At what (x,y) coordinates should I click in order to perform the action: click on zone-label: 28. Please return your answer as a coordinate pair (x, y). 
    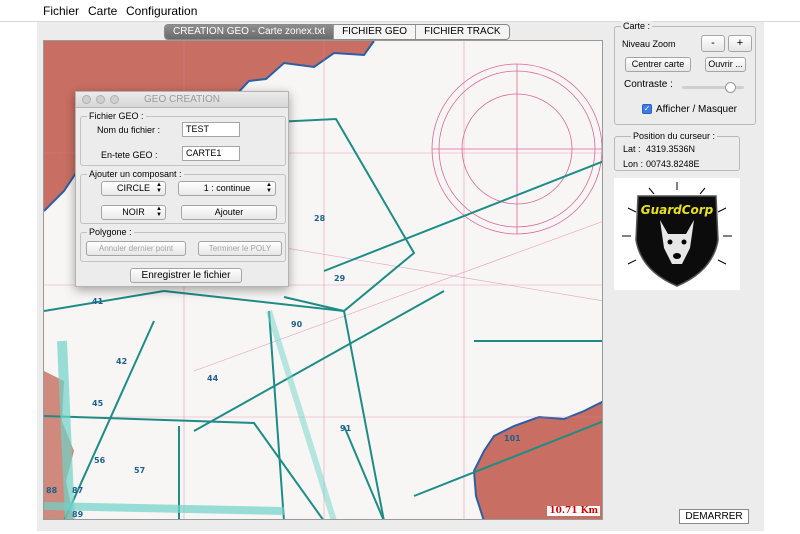
    Looking at the image, I should click on (320, 218).